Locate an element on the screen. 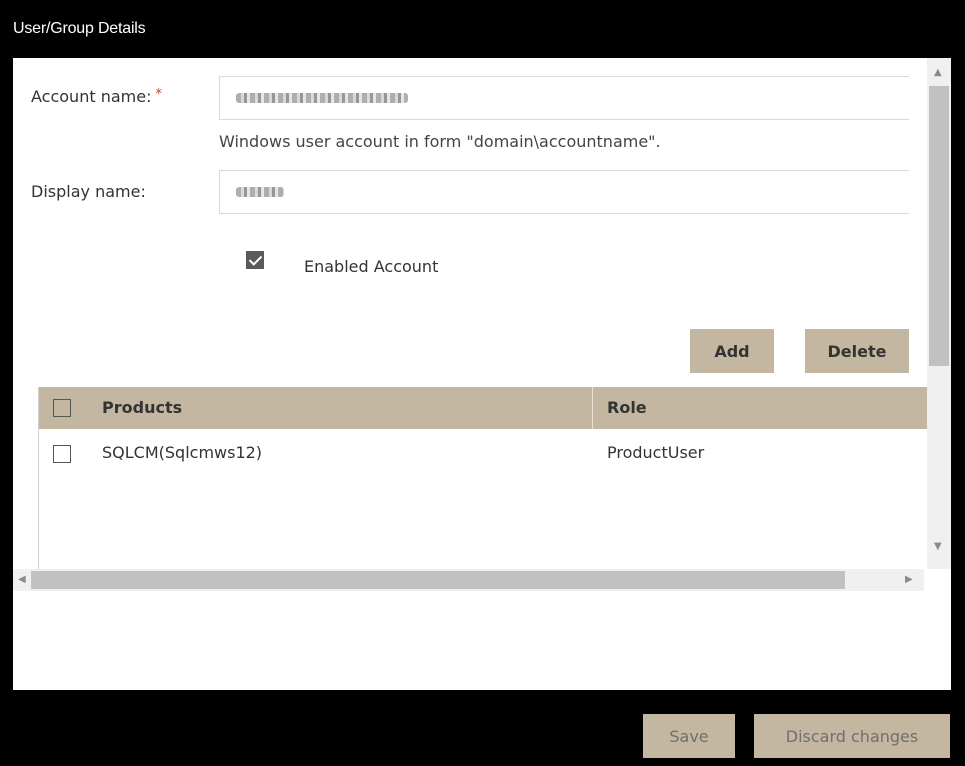 Image resolution: width=965 pixels, height=766 pixels. vertical-scrollbar: ▲ ▼ is located at coordinates (939, 313).